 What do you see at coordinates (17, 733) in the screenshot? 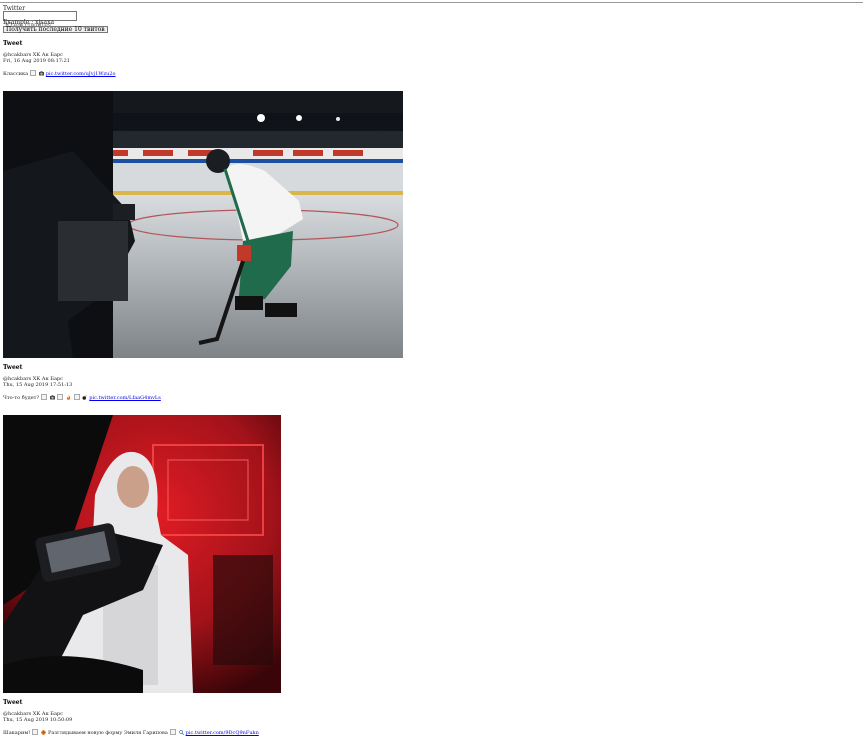
I see `tweet-text-body: Шакарим!` at bounding box center [17, 733].